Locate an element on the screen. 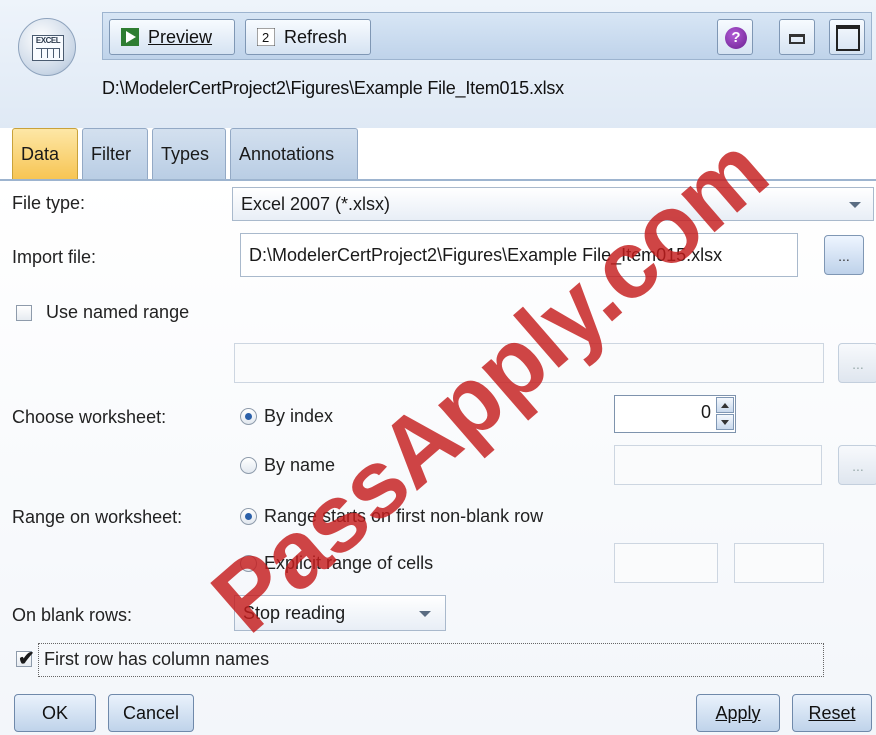 The height and width of the screenshot is (735, 876). tab-filter: Filter is located at coordinates (115, 154).